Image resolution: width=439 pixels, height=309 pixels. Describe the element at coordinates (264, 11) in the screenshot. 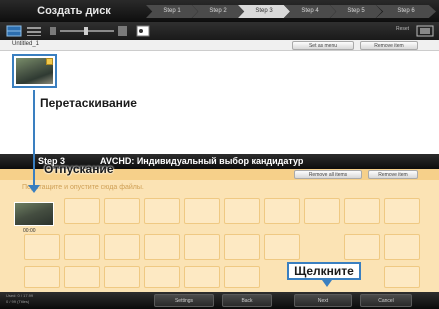

I see `step-3: Step 3` at that location.